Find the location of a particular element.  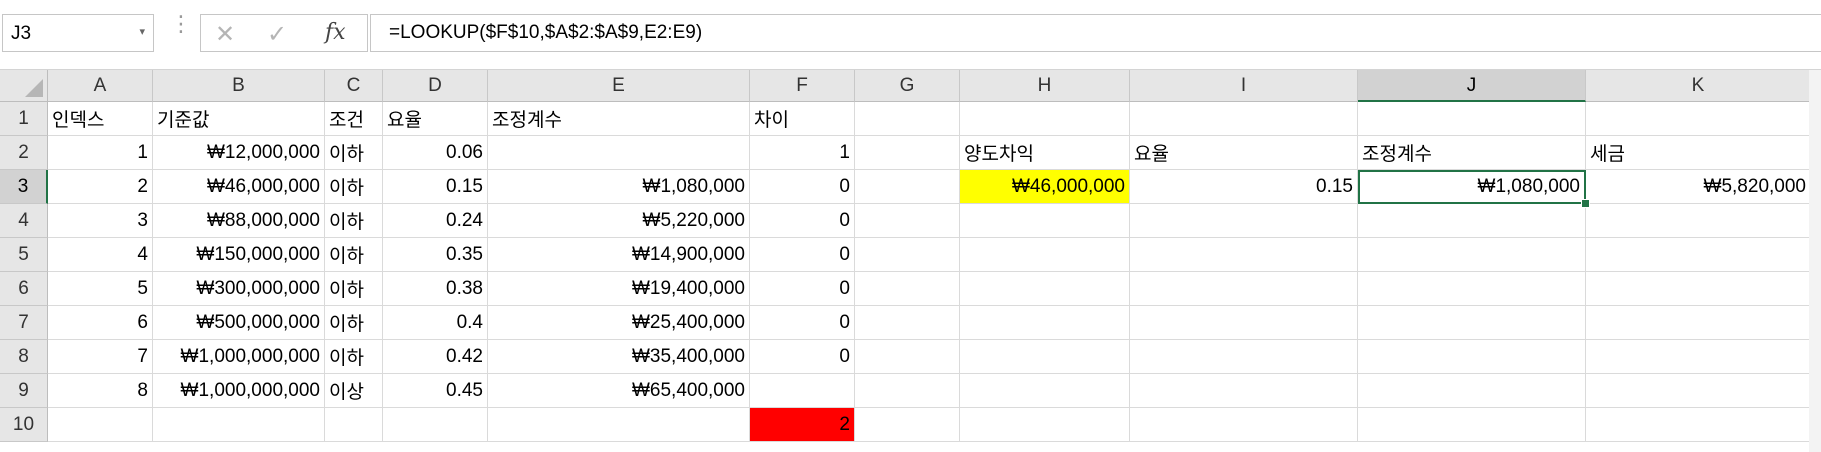

cell-d6: 0.38 is located at coordinates (435, 289).